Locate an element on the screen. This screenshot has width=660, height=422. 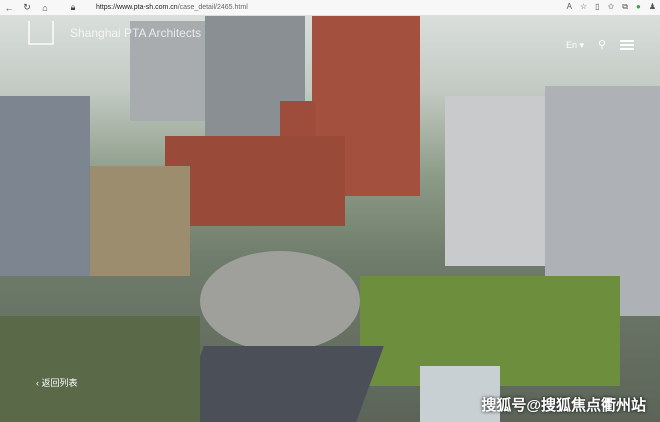
lock-icon: 🔒︎ is located at coordinates (73, 7).